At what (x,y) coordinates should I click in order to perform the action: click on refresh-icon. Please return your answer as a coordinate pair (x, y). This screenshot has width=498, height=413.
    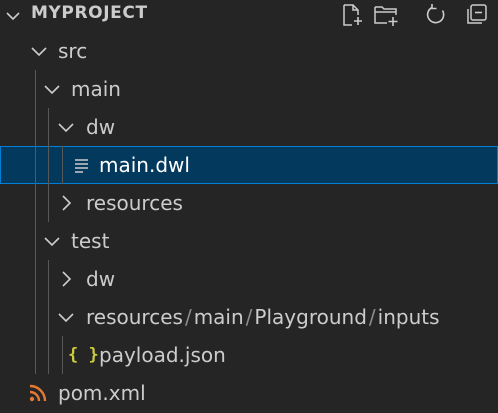
    Looking at the image, I should click on (435, 14).